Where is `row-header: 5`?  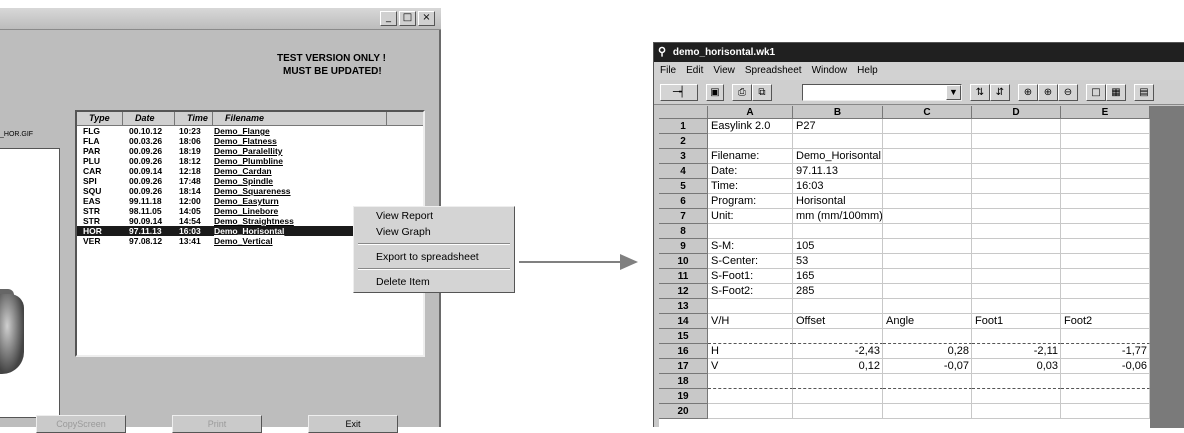 row-header: 5 is located at coordinates (683, 186).